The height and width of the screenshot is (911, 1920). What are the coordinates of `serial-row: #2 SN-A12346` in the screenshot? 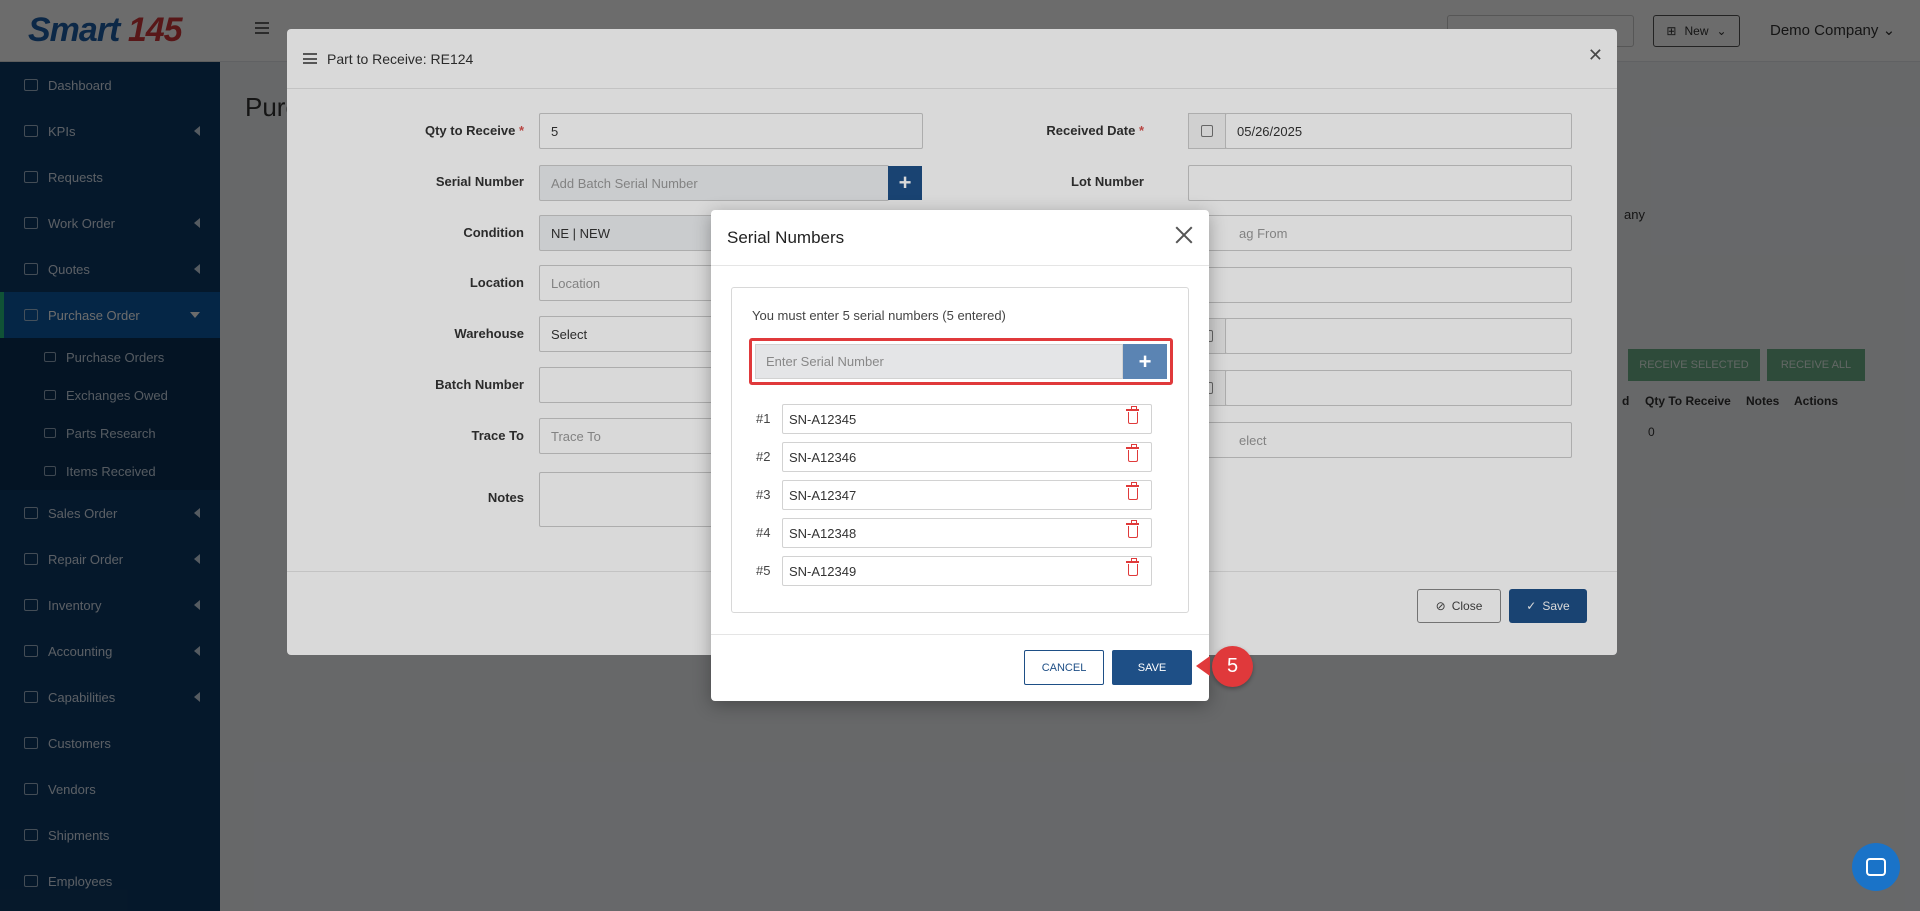 It's located at (952, 457).